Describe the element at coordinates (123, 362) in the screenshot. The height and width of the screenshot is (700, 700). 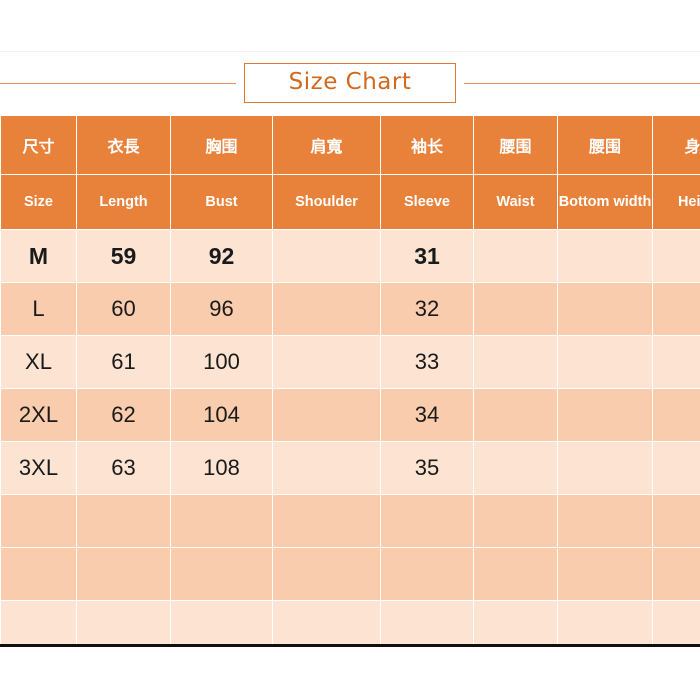
I see `cell-length: 61` at that location.